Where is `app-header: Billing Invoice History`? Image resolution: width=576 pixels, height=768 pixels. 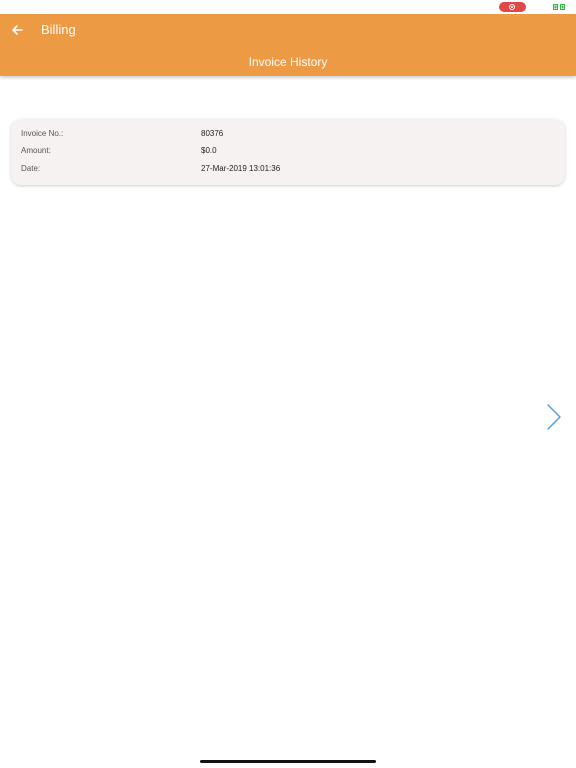 app-header: Billing Invoice History is located at coordinates (288, 45).